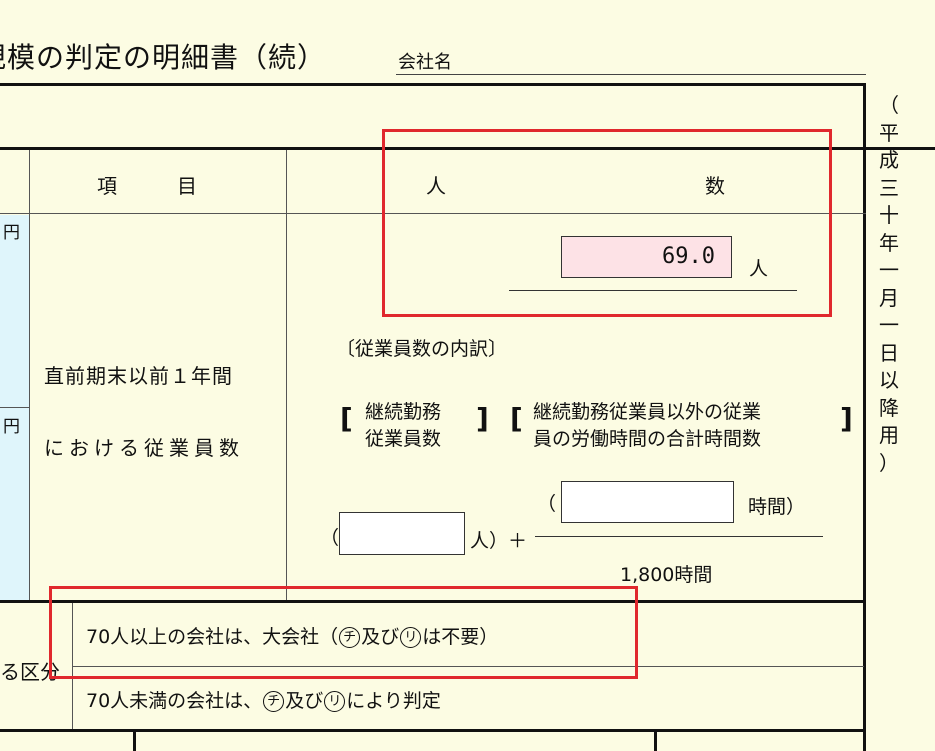  I want to click on table-top-border, so click(433, 84).